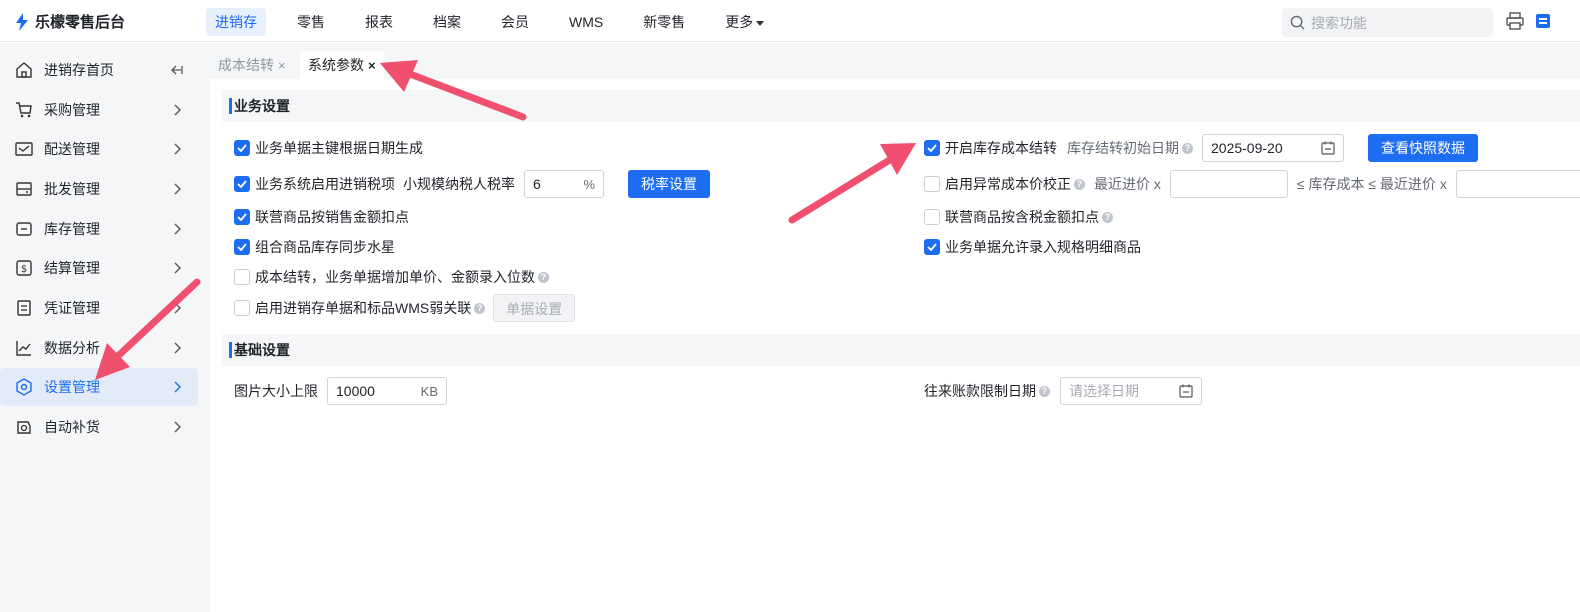 This screenshot has width=1580, height=612. I want to click on top-nav: 进销存 零售 报表 档案 会员 WMS 新零售 更多, so click(500, 22).